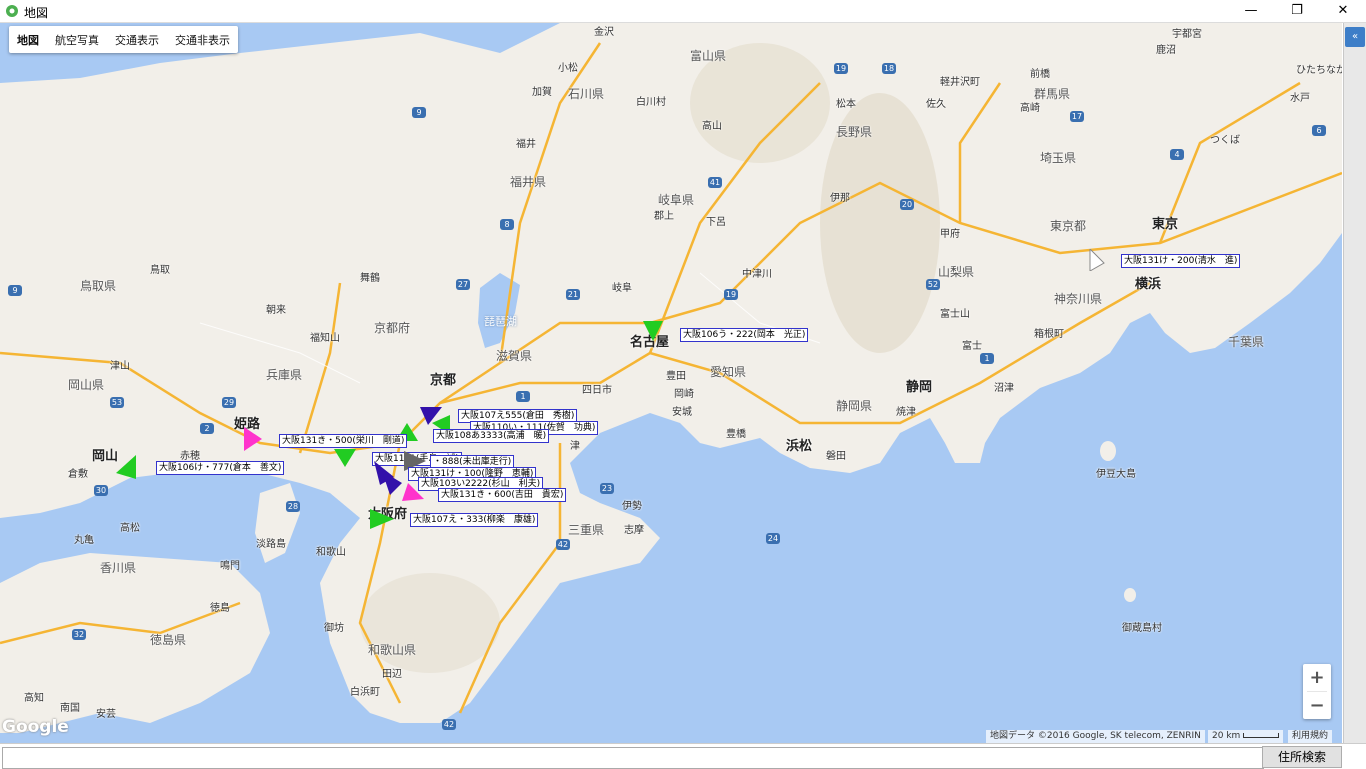 The width and height of the screenshot is (1366, 769). Describe the element at coordinates (1319, 130) in the screenshot. I see `route-shield: 6` at that location.